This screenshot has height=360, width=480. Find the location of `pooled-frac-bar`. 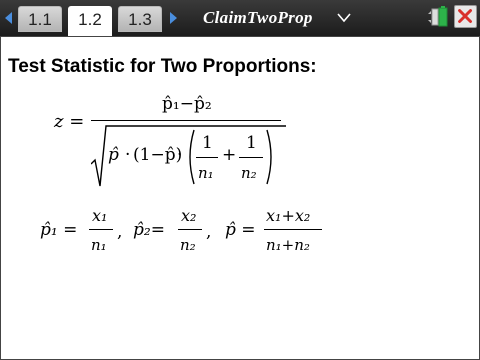

pooled-frac-bar is located at coordinates (293, 229).